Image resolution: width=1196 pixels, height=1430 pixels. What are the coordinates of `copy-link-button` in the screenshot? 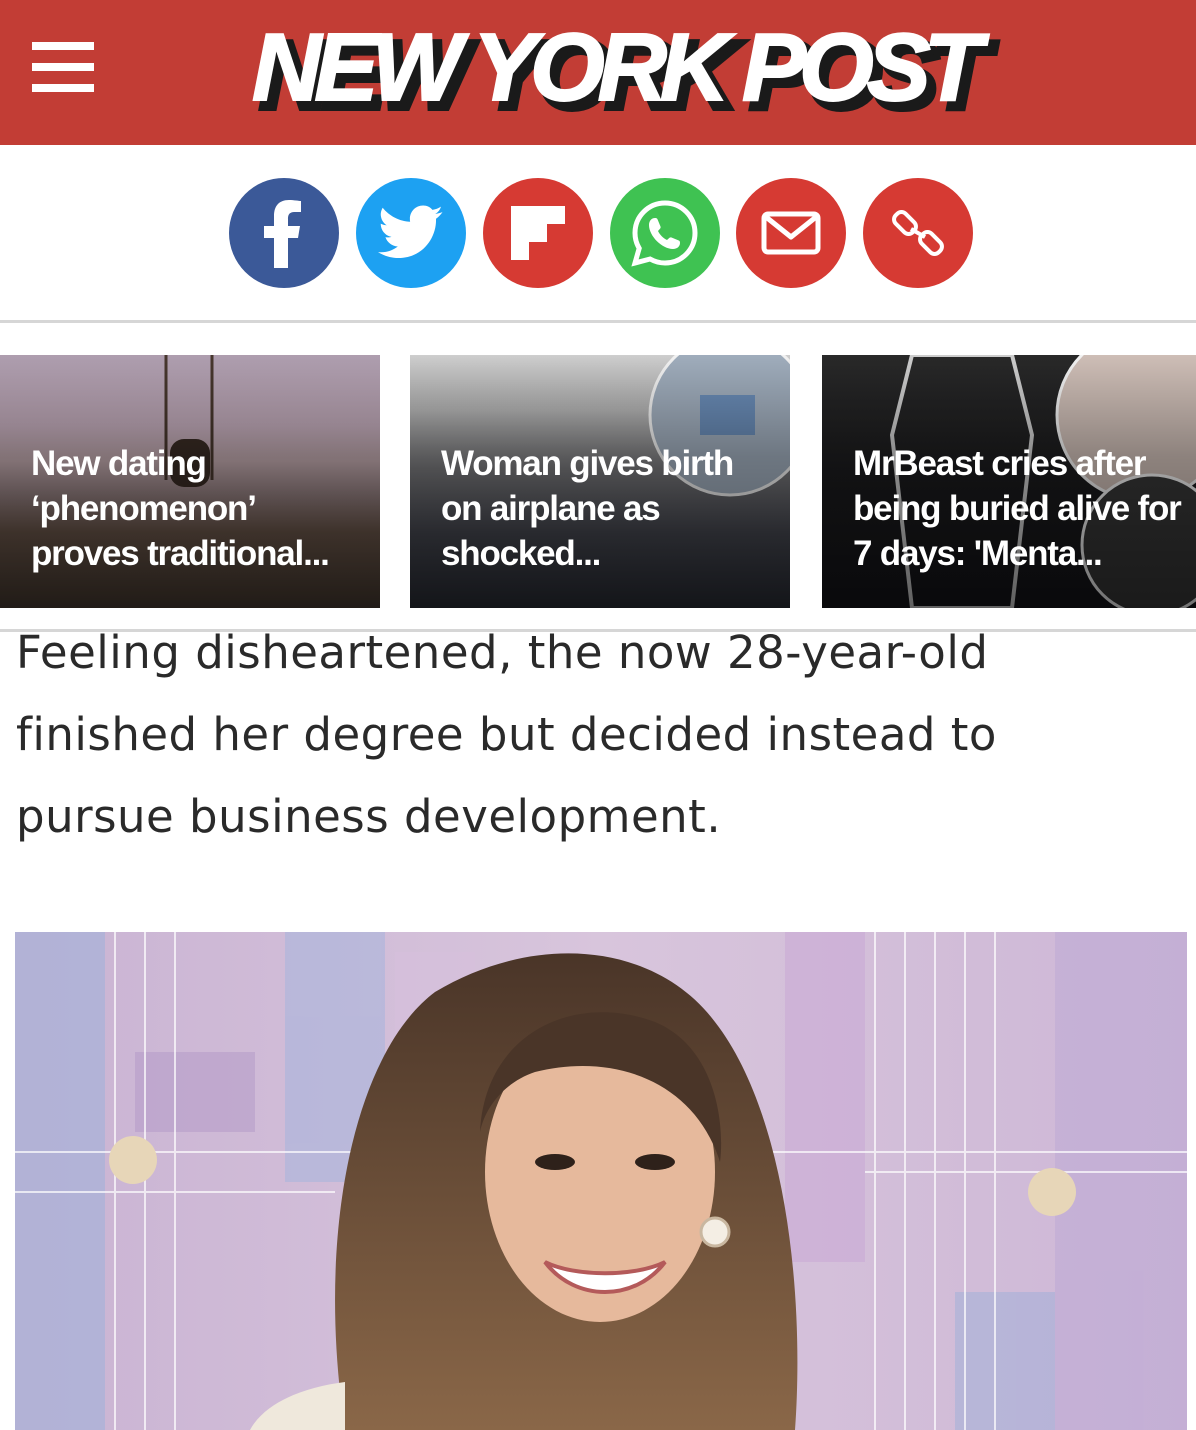 It's located at (918, 233).